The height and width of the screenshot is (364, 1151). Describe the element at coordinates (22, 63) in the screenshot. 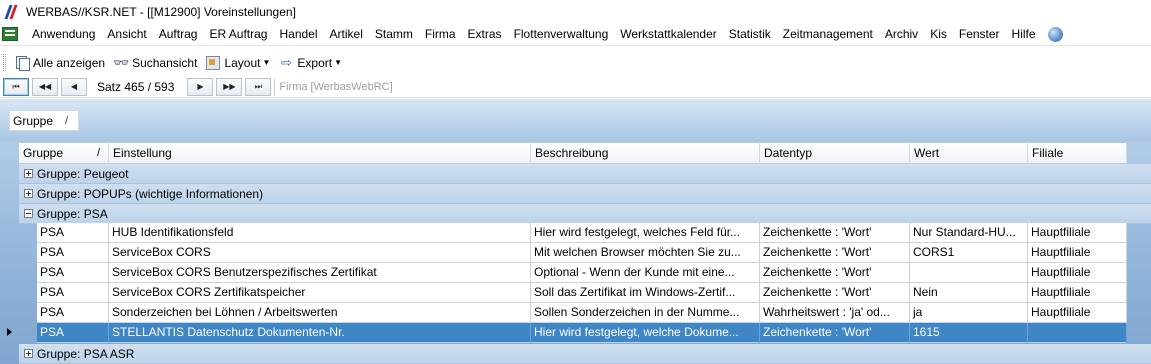

I see `pages-icon` at that location.